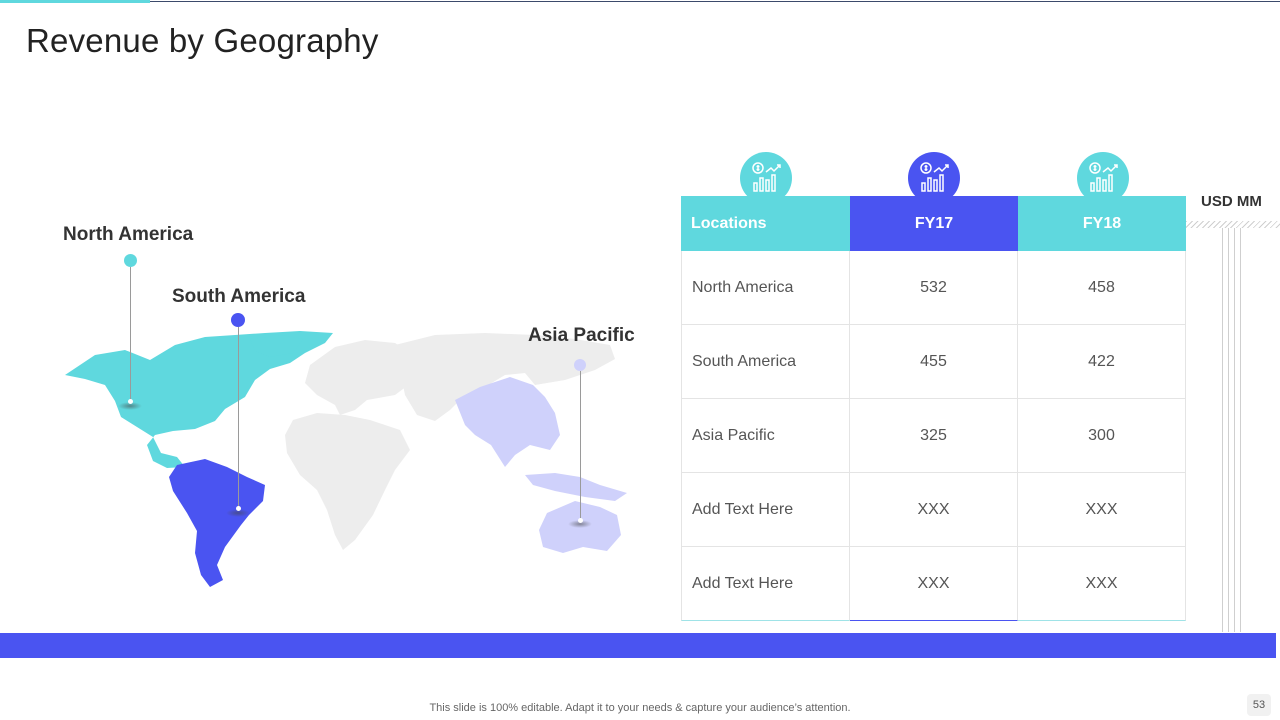 This screenshot has height=720, width=1280. What do you see at coordinates (1233, 224) in the screenshot?
I see `hatch-decoration` at bounding box center [1233, 224].